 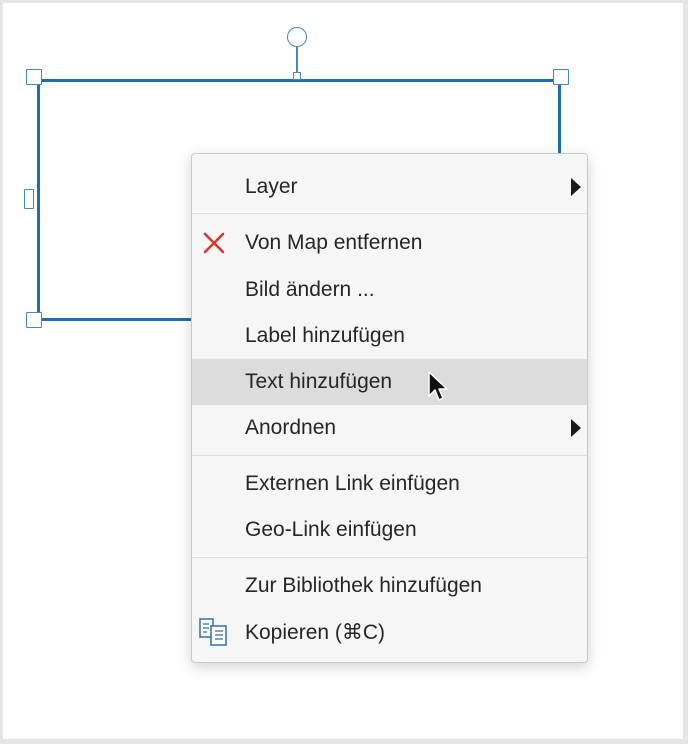 What do you see at coordinates (297, 59) in the screenshot?
I see `rotation-line` at bounding box center [297, 59].